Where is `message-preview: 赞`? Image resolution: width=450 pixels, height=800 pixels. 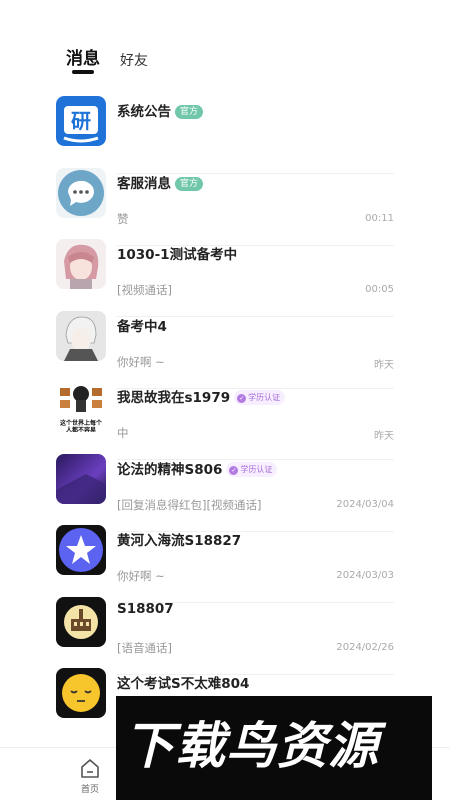
message-preview: 赞 is located at coordinates (123, 219).